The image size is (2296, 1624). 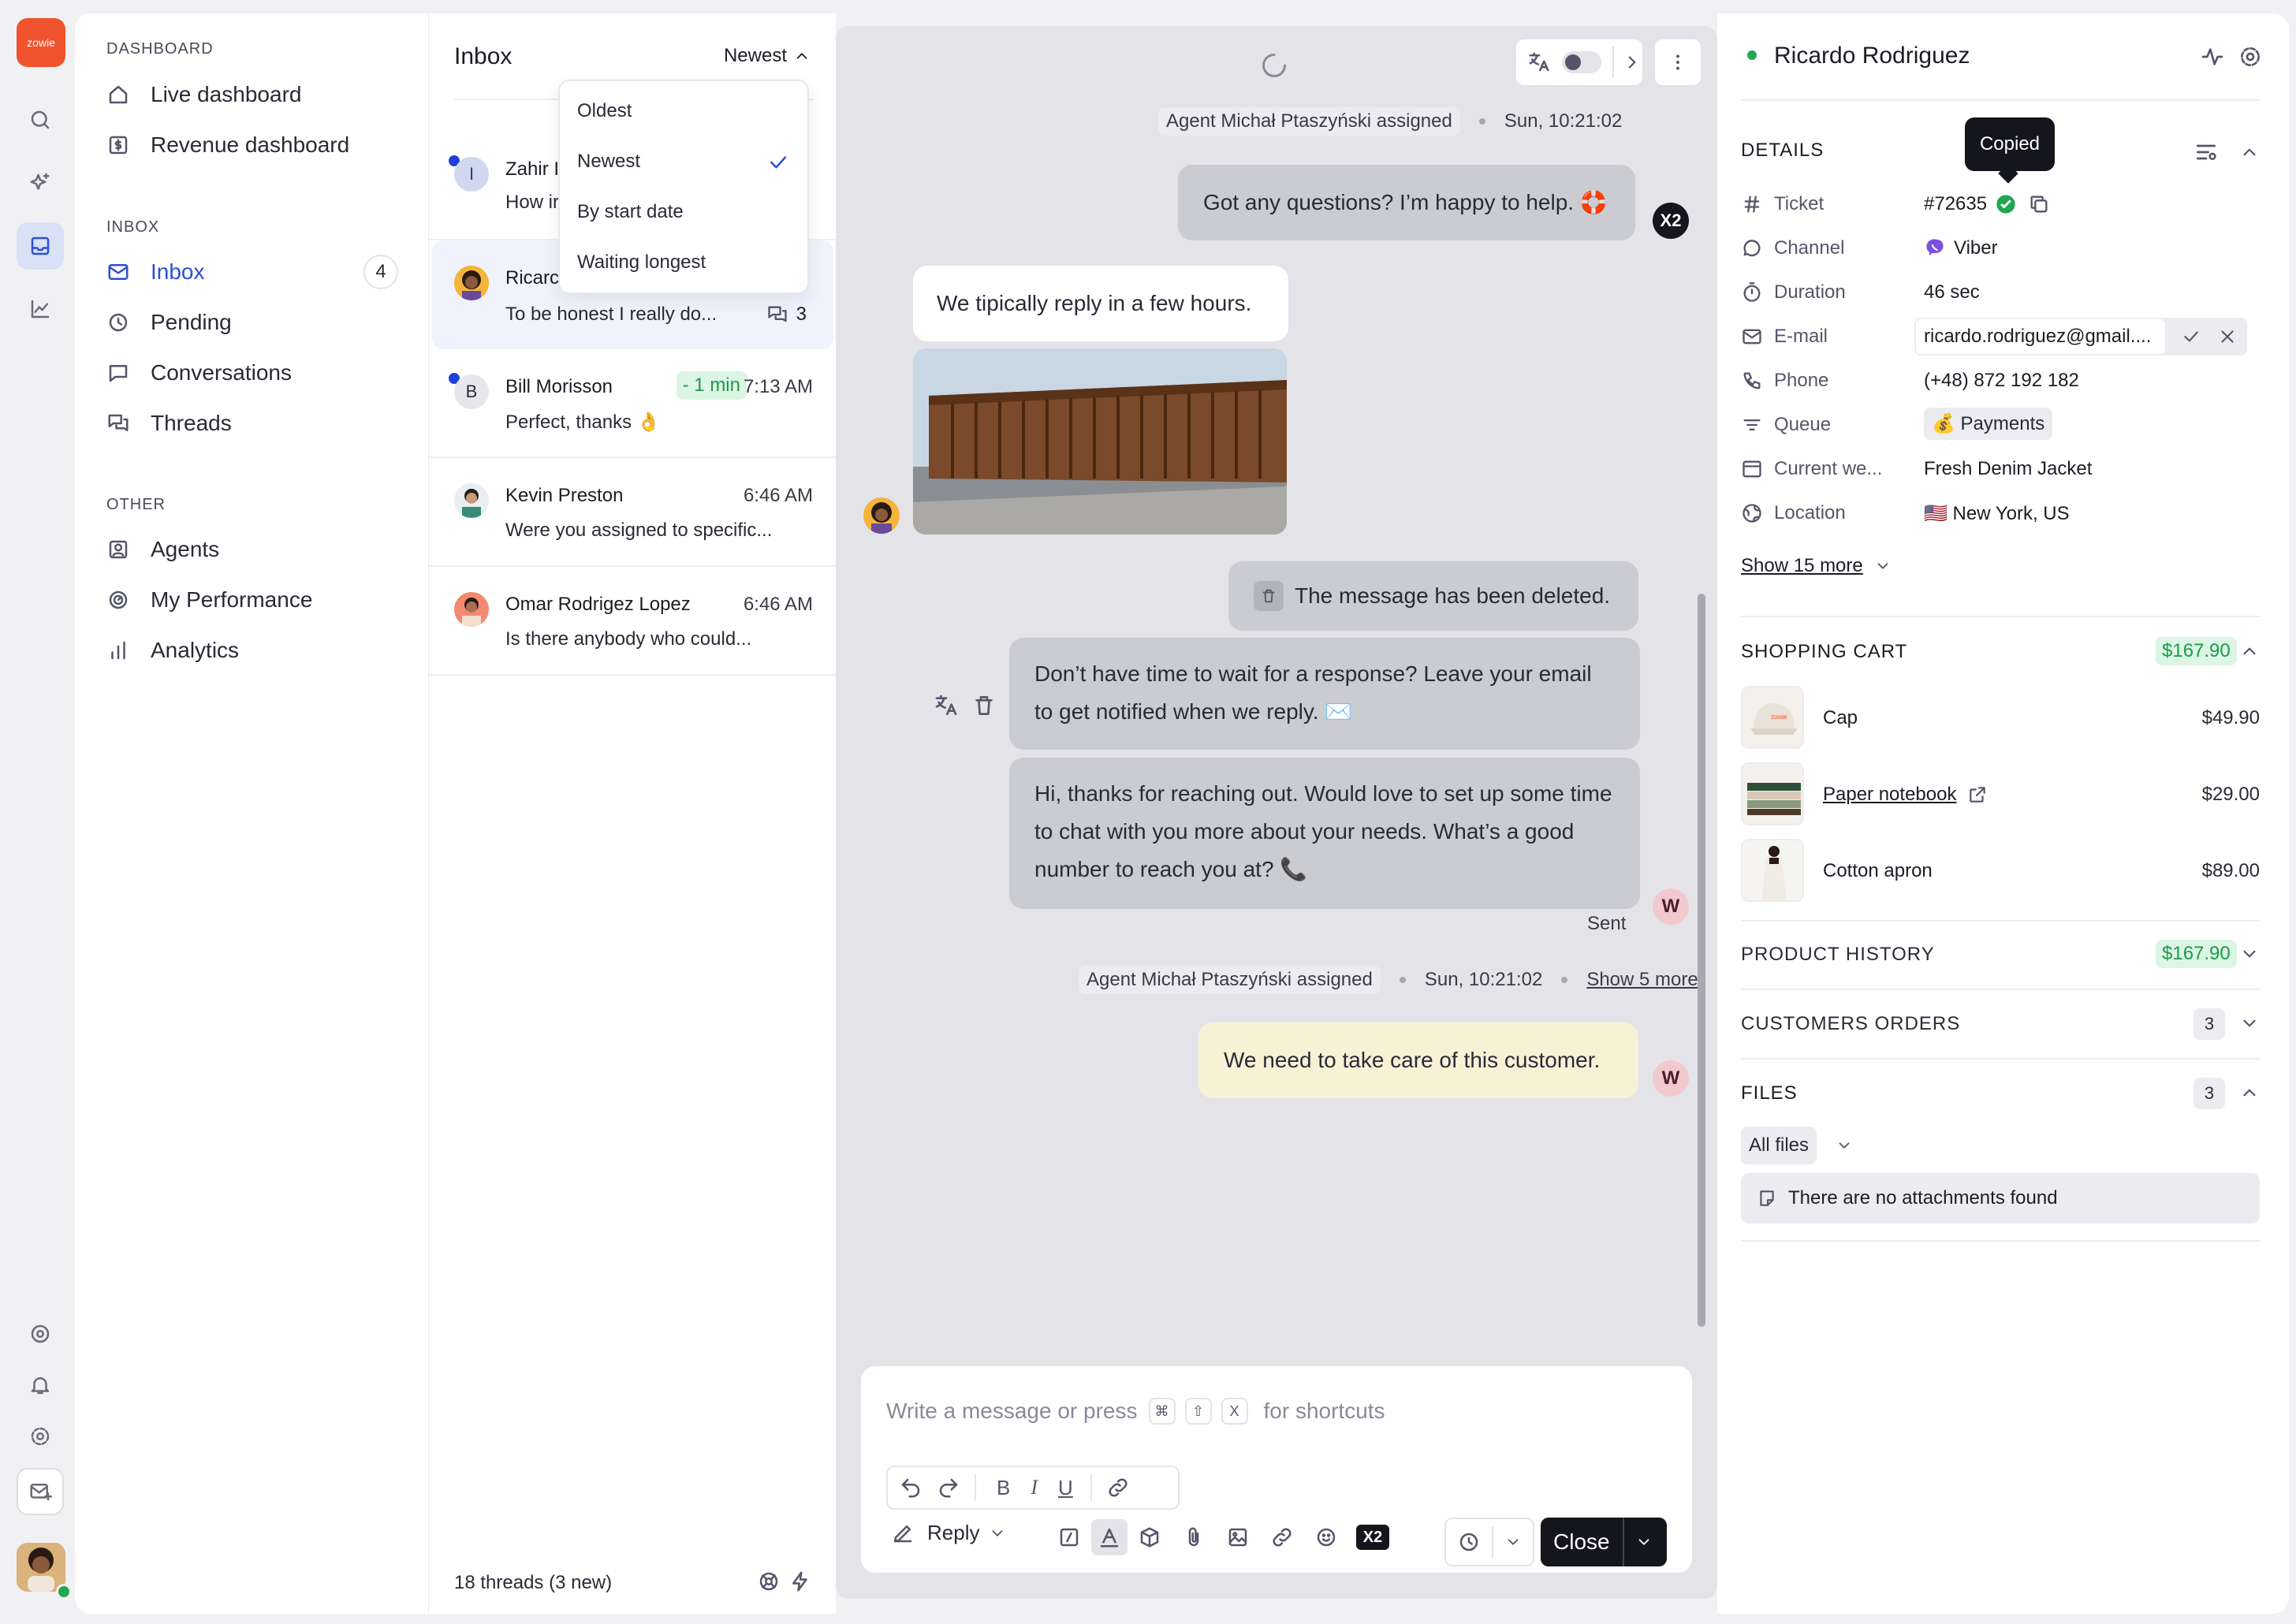 What do you see at coordinates (40, 119) in the screenshot?
I see `search-icon` at bounding box center [40, 119].